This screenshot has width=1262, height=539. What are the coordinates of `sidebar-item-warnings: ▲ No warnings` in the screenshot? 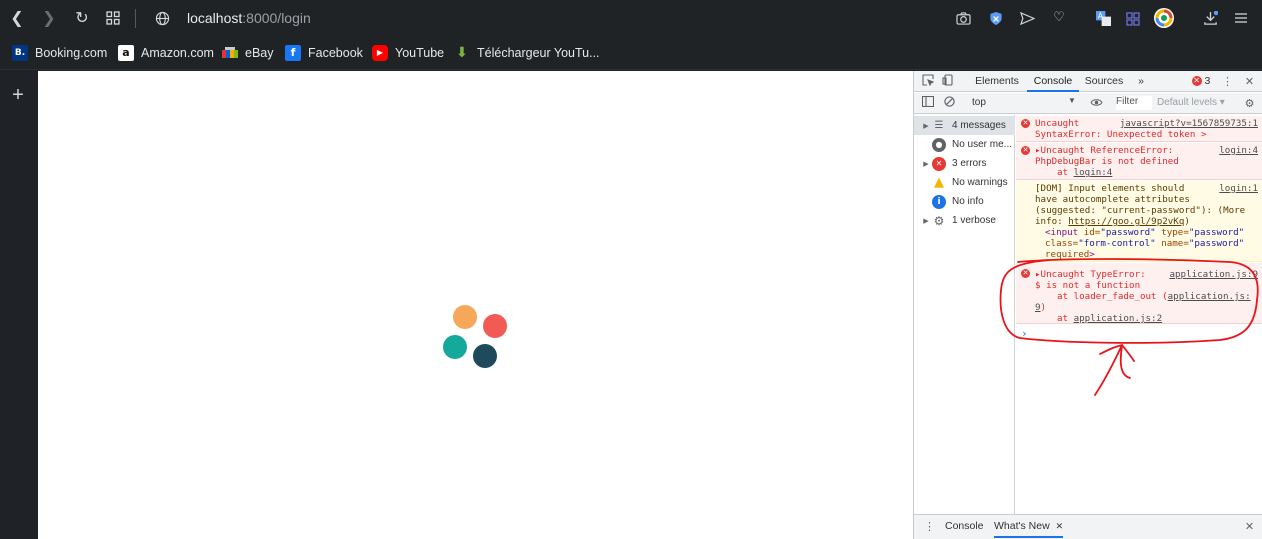 It's located at (964, 182).